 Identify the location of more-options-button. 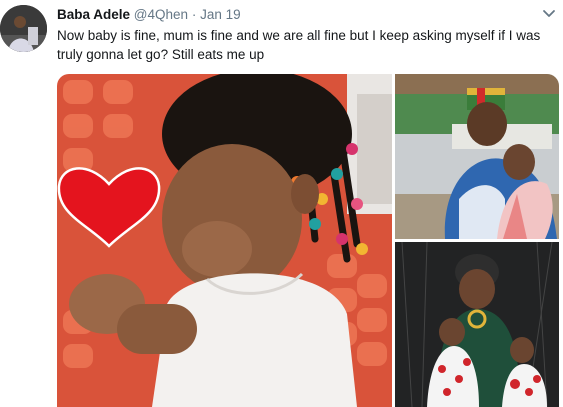
(549, 13).